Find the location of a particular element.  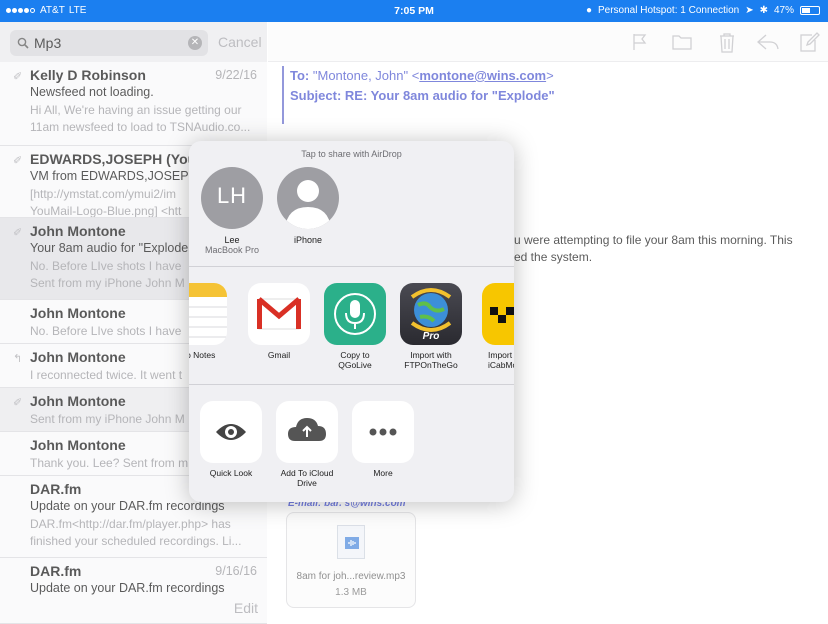

bluetooth-icon: ✱ is located at coordinates (763, 10).